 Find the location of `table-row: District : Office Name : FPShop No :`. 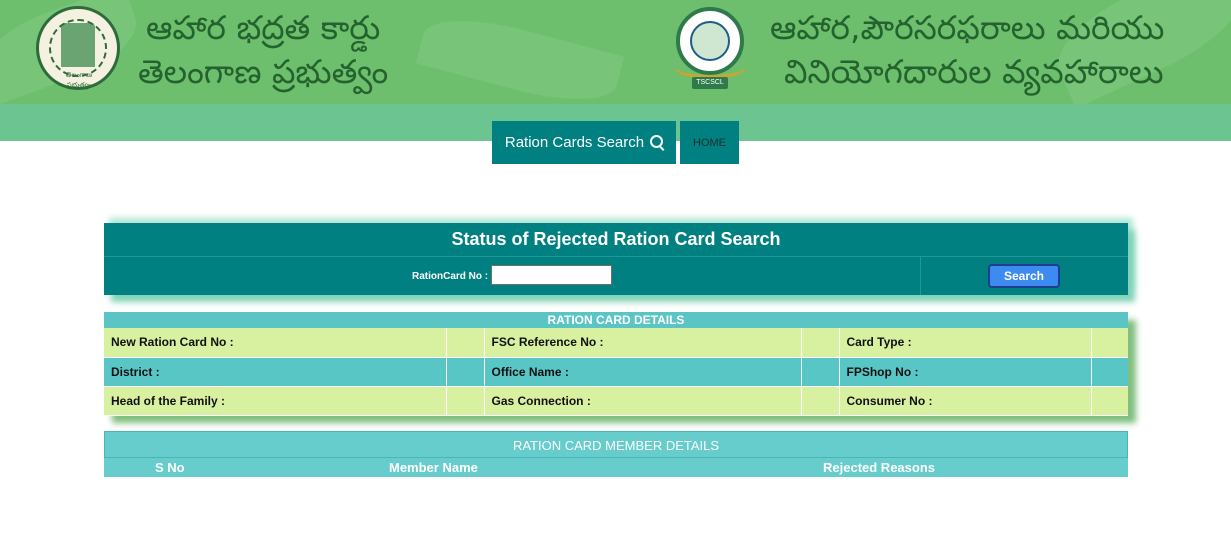

table-row: District : Office Name : FPShop No : is located at coordinates (616, 372).